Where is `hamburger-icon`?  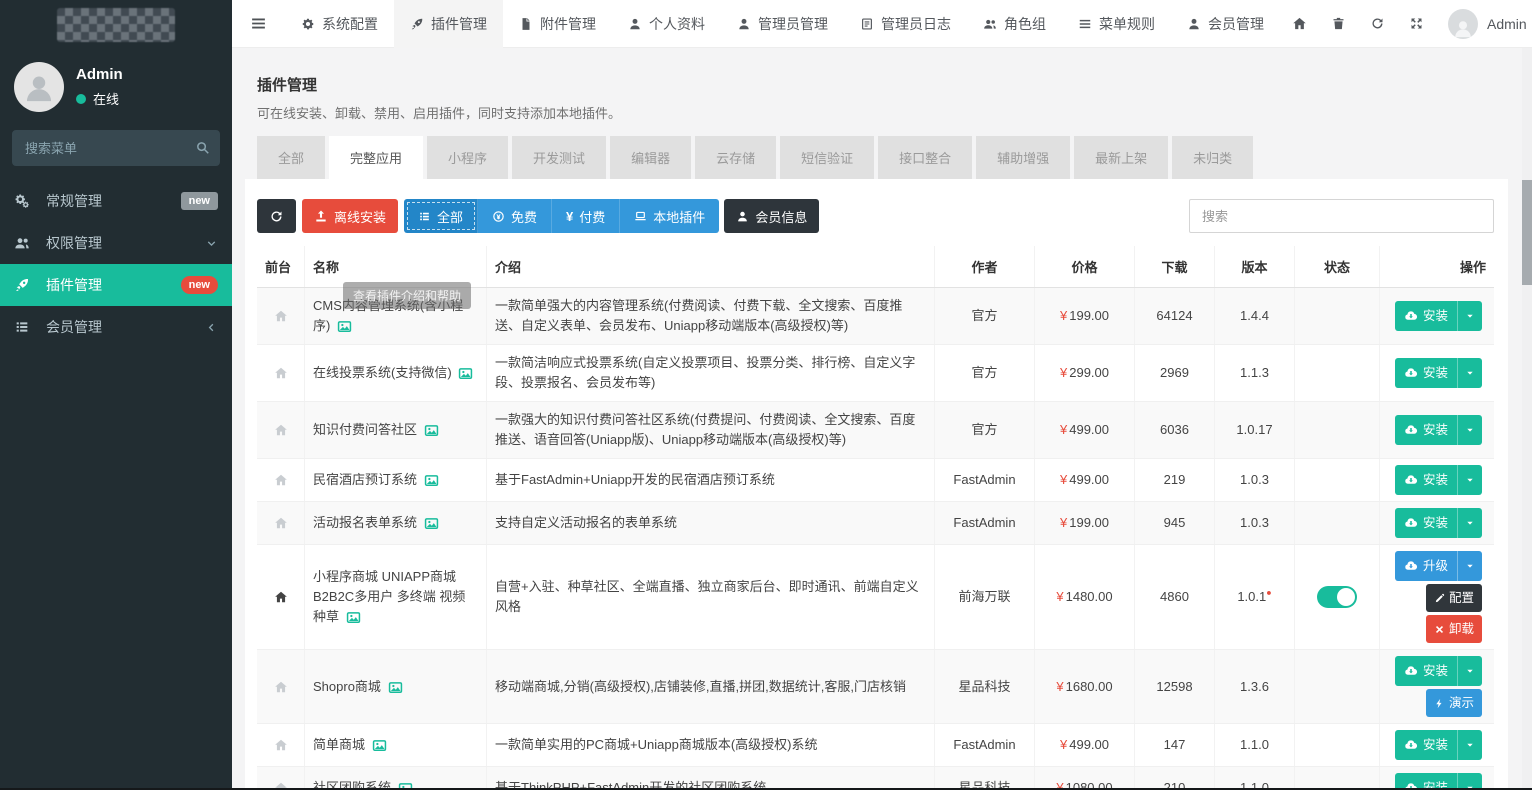
hamburger-icon is located at coordinates (258, 23).